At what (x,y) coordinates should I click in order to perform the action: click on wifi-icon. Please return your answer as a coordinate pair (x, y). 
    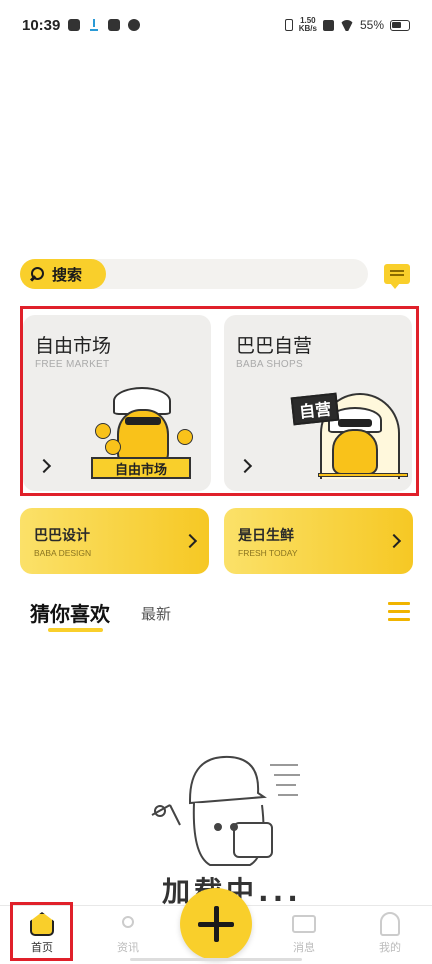
    Looking at the image, I should click on (347, 25).